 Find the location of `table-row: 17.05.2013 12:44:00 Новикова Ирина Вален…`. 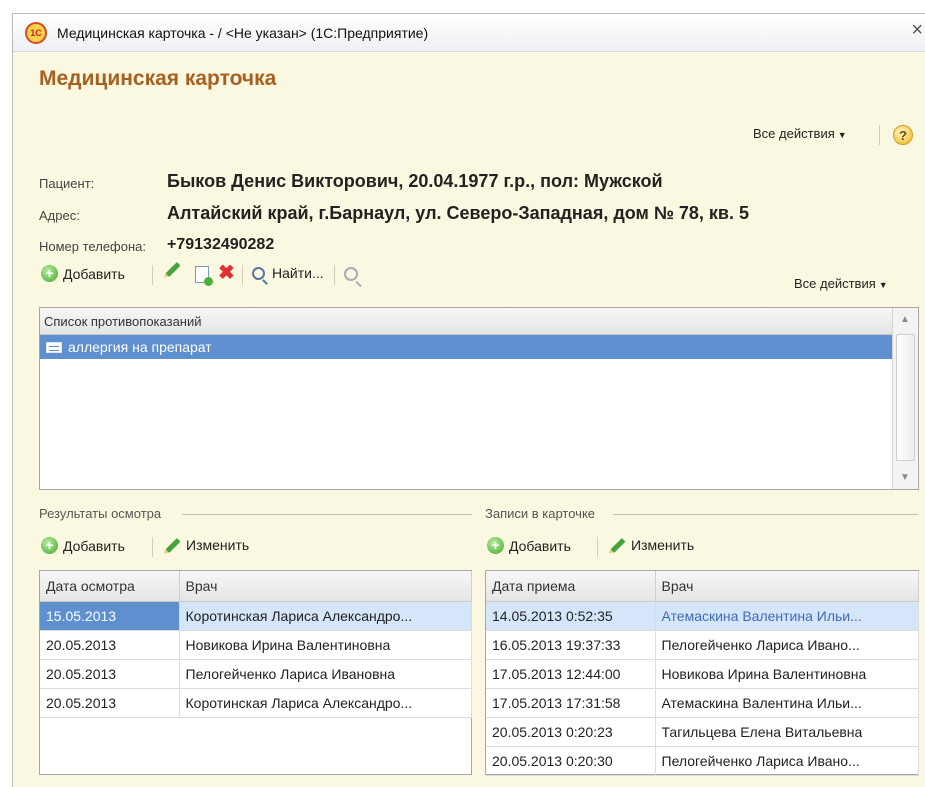

table-row: 17.05.2013 12:44:00 Новикова Ирина Вален… is located at coordinates (702, 674).